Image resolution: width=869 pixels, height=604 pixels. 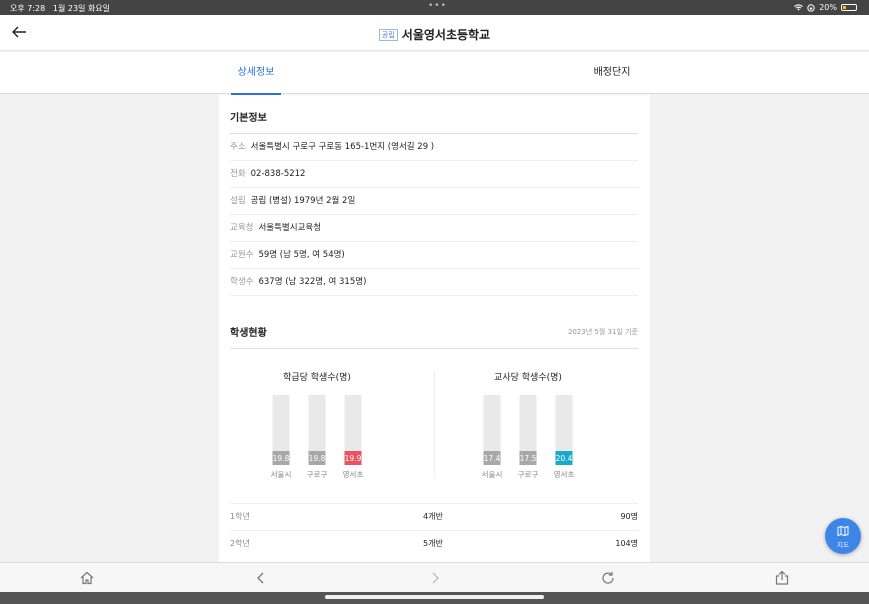 I want to click on info-row-teachers: 교원수 59명 (남 5명, 여 54명), so click(x=434, y=255).